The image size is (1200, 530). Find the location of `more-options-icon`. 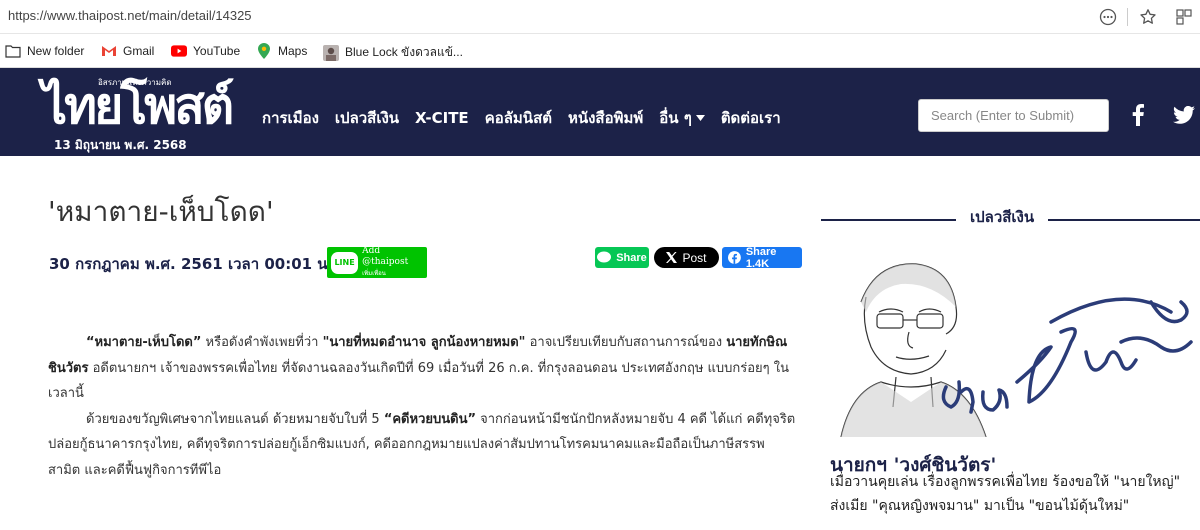

more-options-icon is located at coordinates (1108, 17).